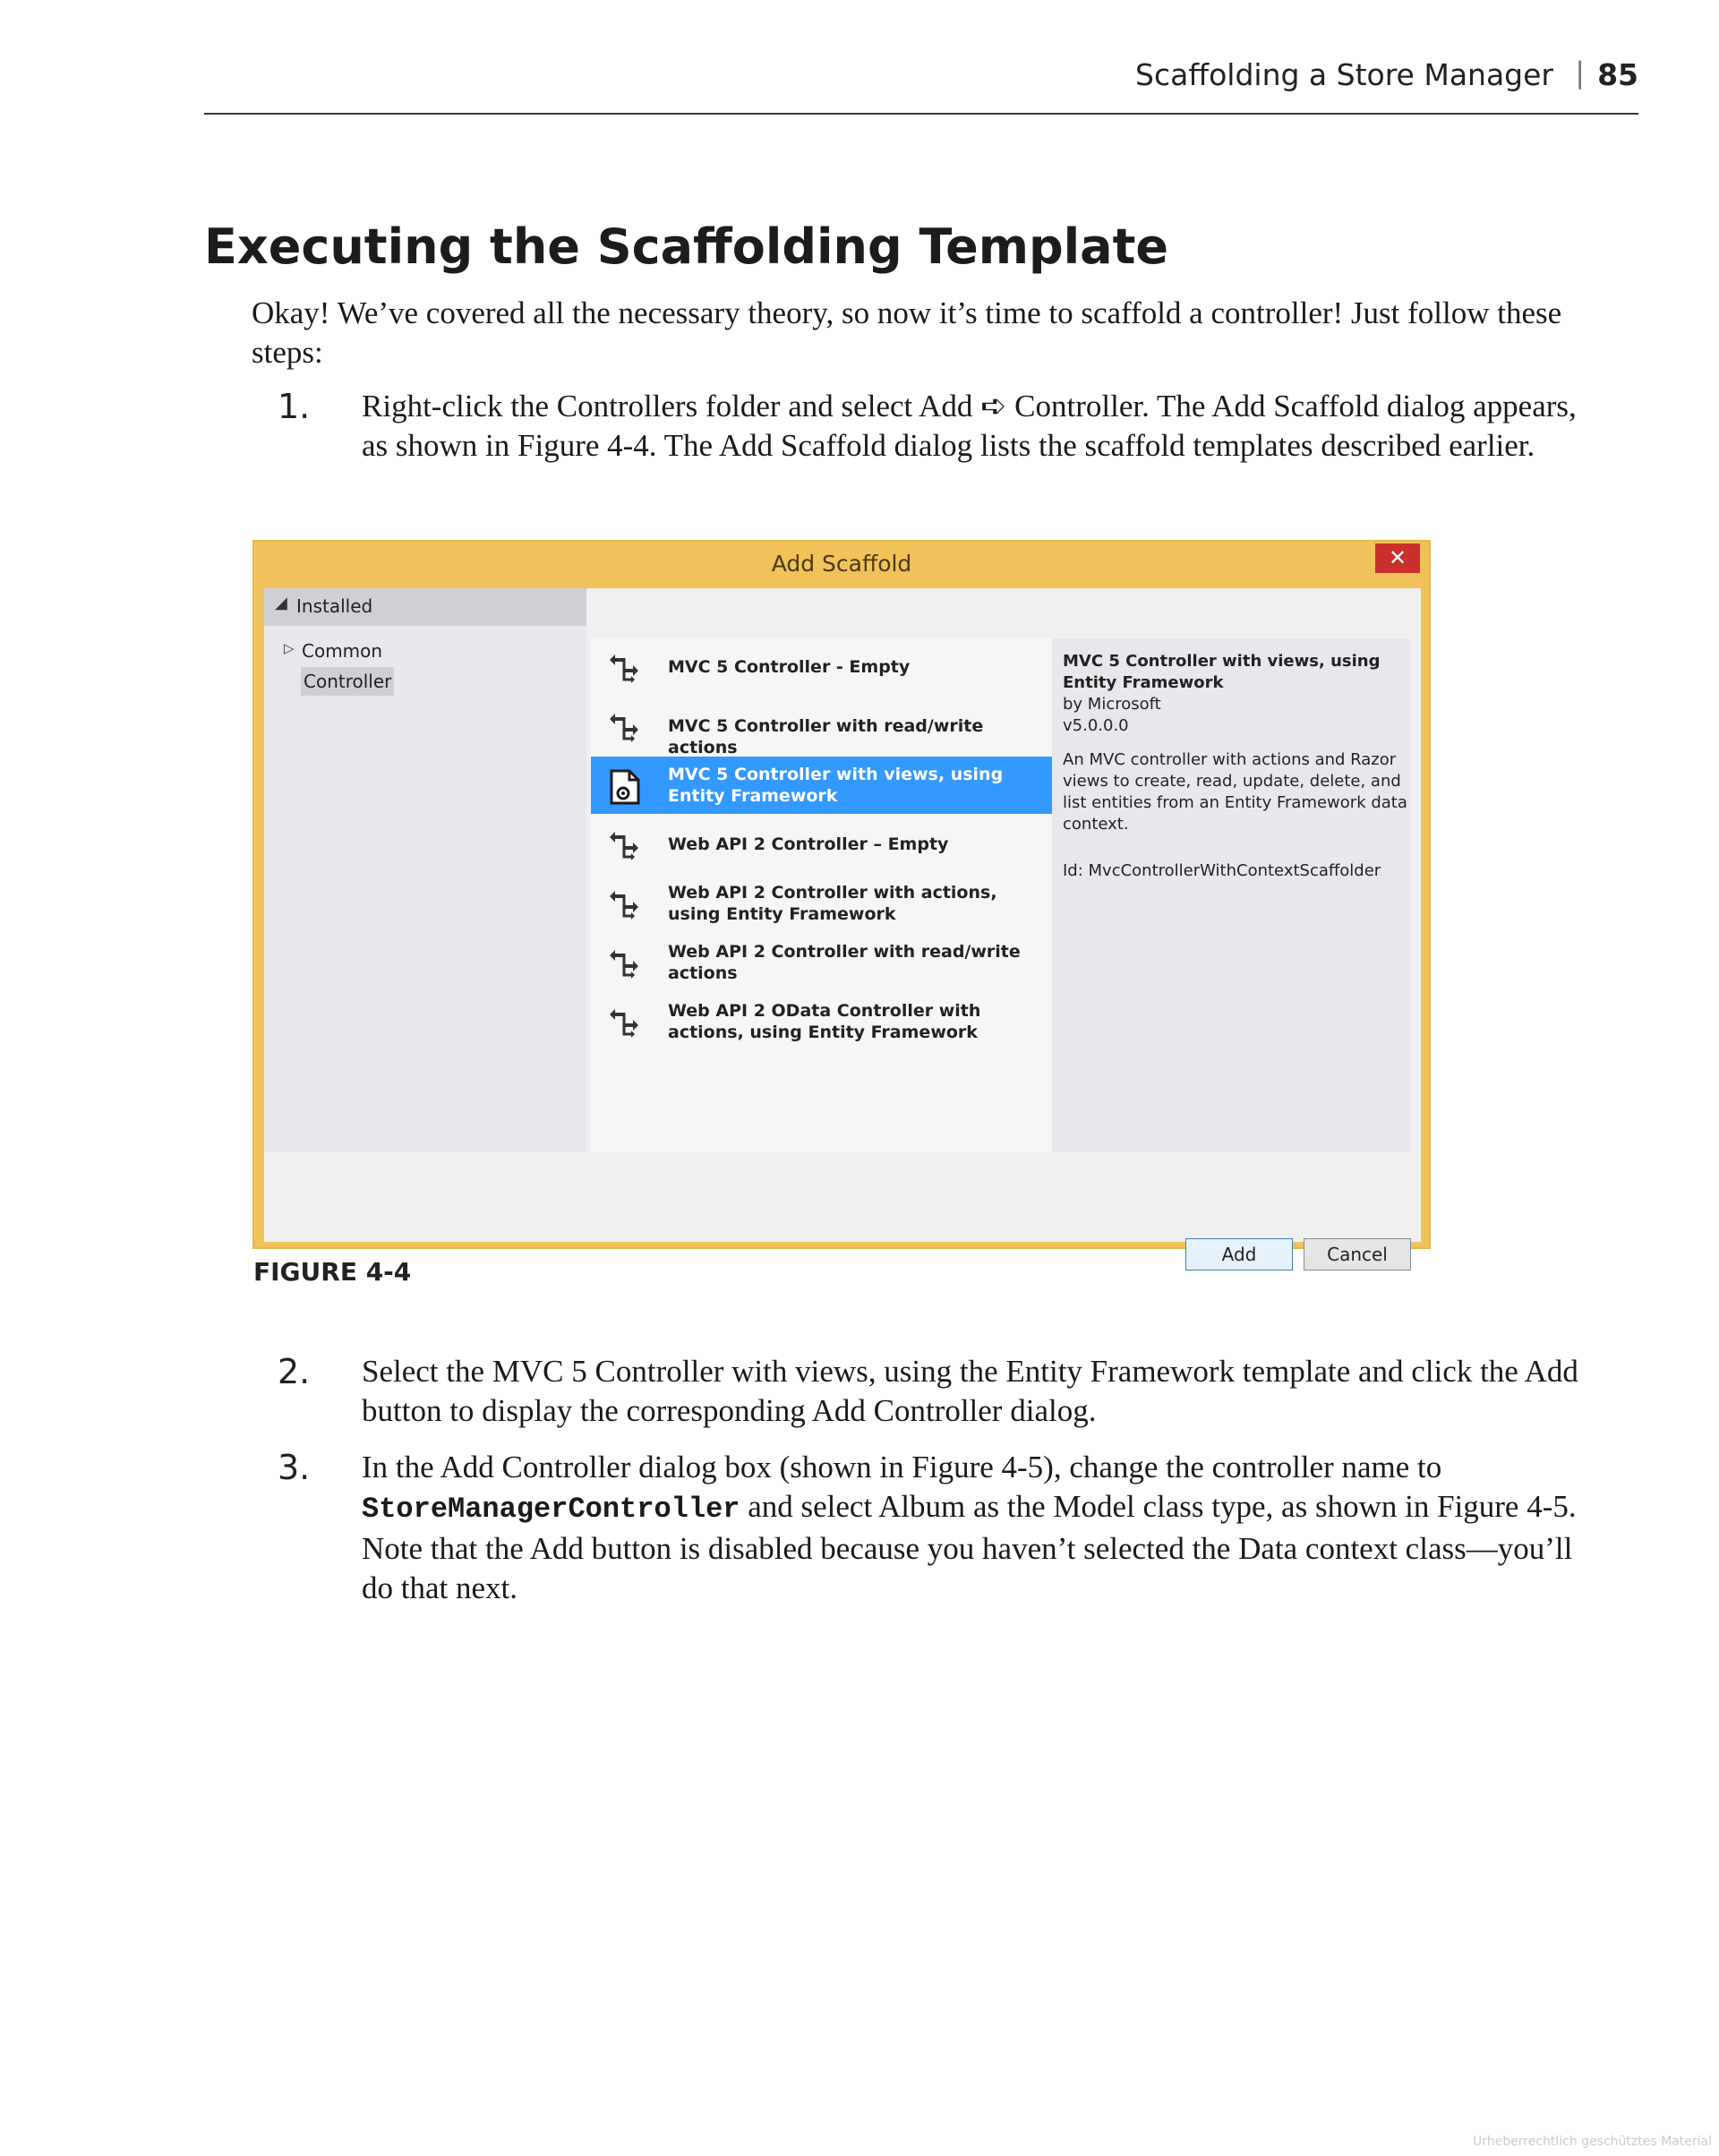  What do you see at coordinates (281, 603) in the screenshot?
I see `expanded-triangle-icon: ◢` at bounding box center [281, 603].